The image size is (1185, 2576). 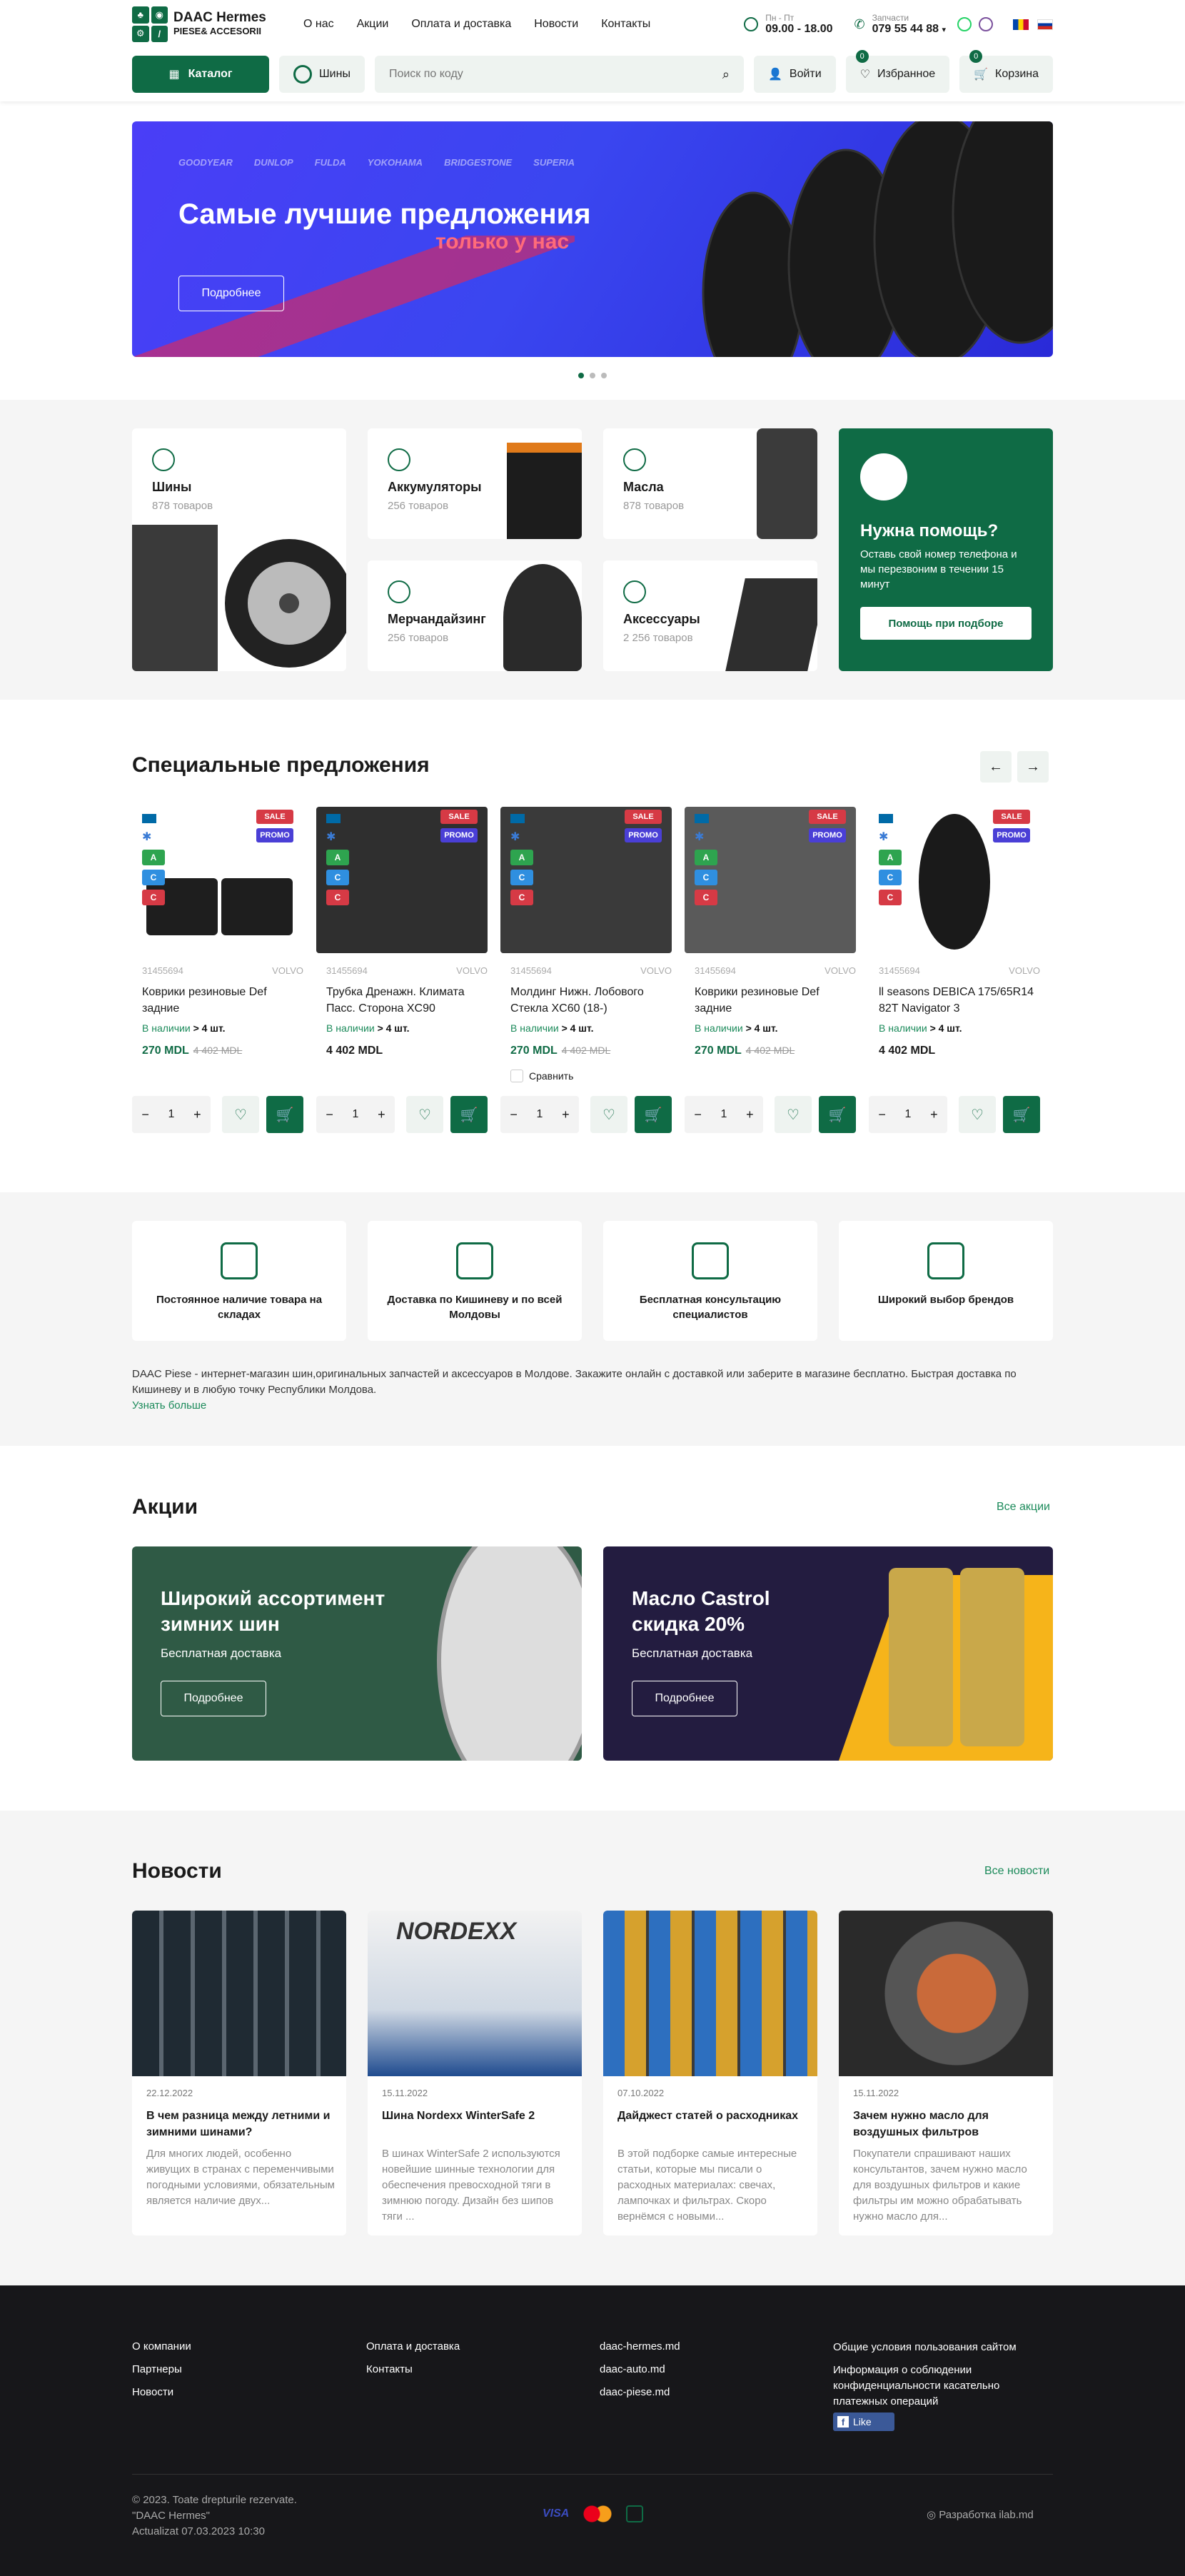 What do you see at coordinates (876, 2093) in the screenshot?
I see `news-date: 15.11.2022` at bounding box center [876, 2093].